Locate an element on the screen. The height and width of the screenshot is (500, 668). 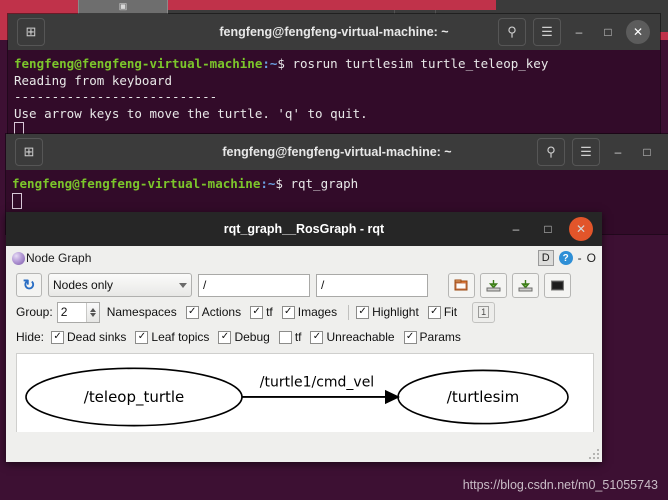
option-highlight: Highlight is located at coordinates (387, 312).